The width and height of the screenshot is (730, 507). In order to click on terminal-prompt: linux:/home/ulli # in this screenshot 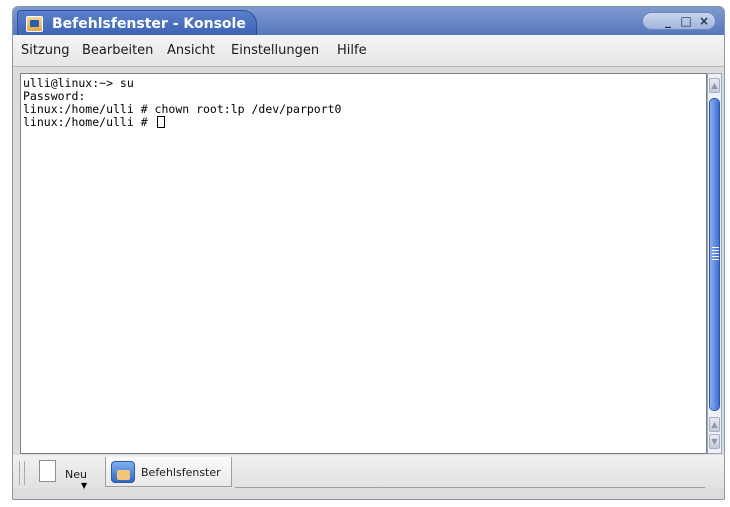, I will do `click(89, 122)`.